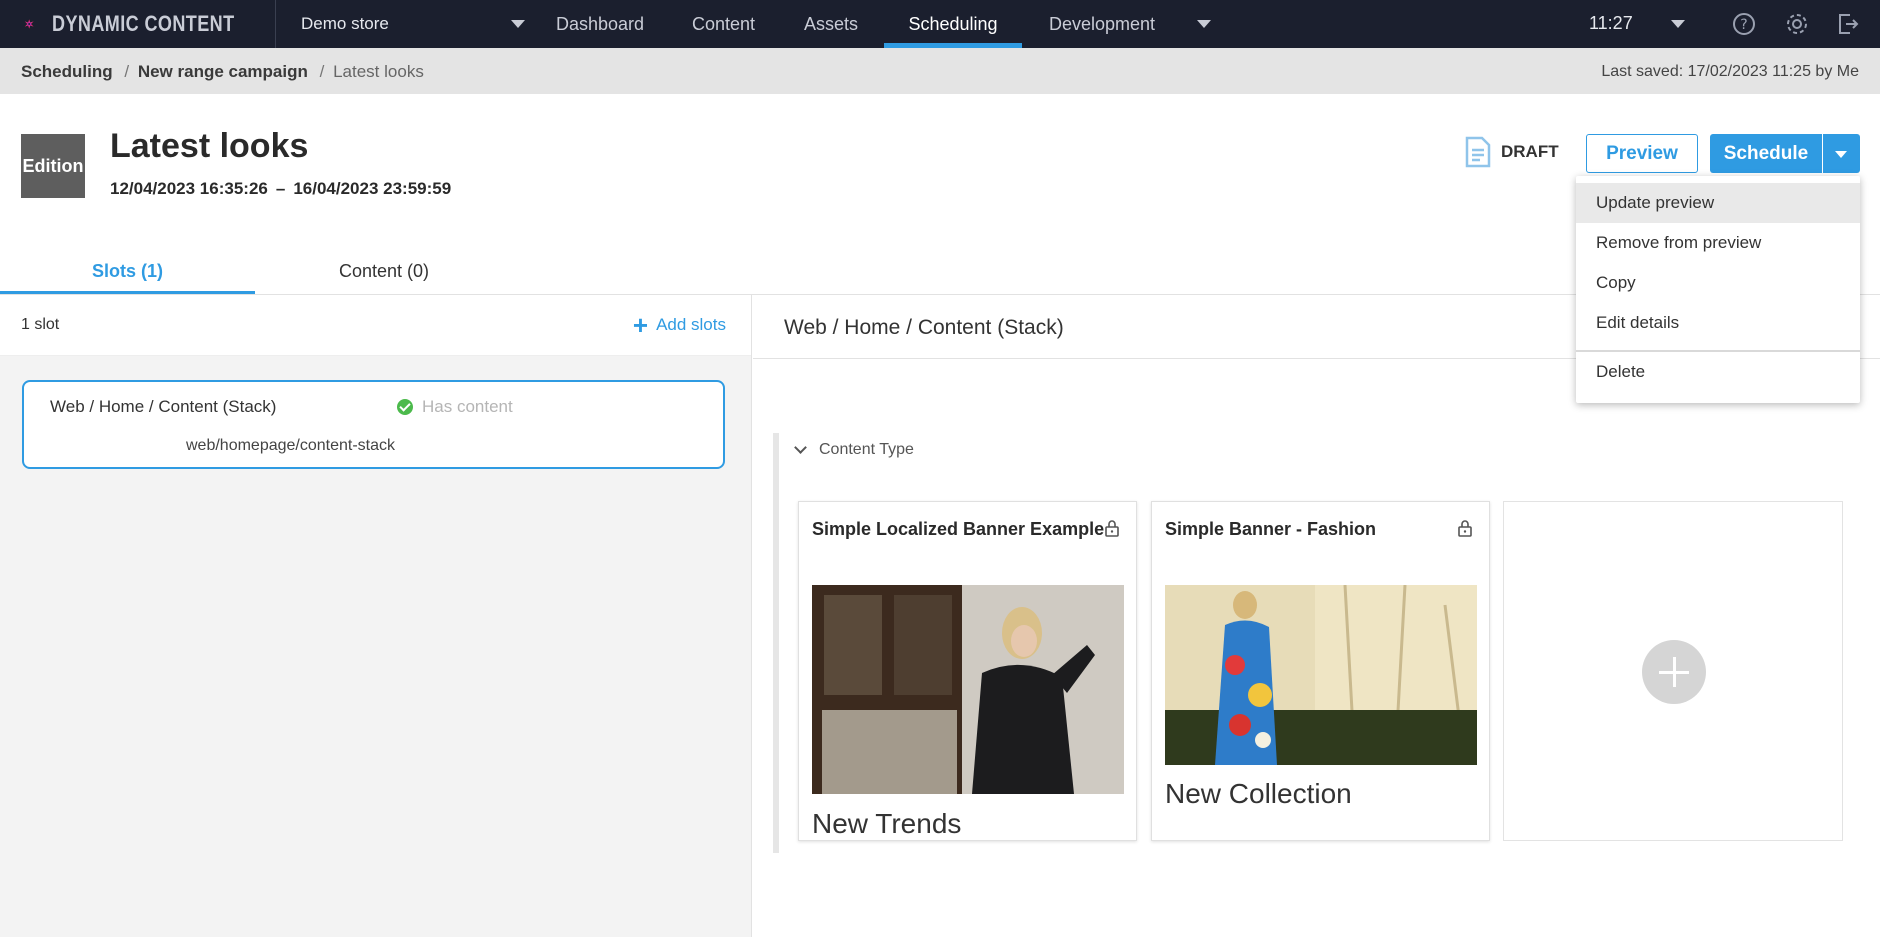 This screenshot has width=1880, height=937. Describe the element at coordinates (40, 324) in the screenshot. I see `slot-count: 1 slot` at that location.